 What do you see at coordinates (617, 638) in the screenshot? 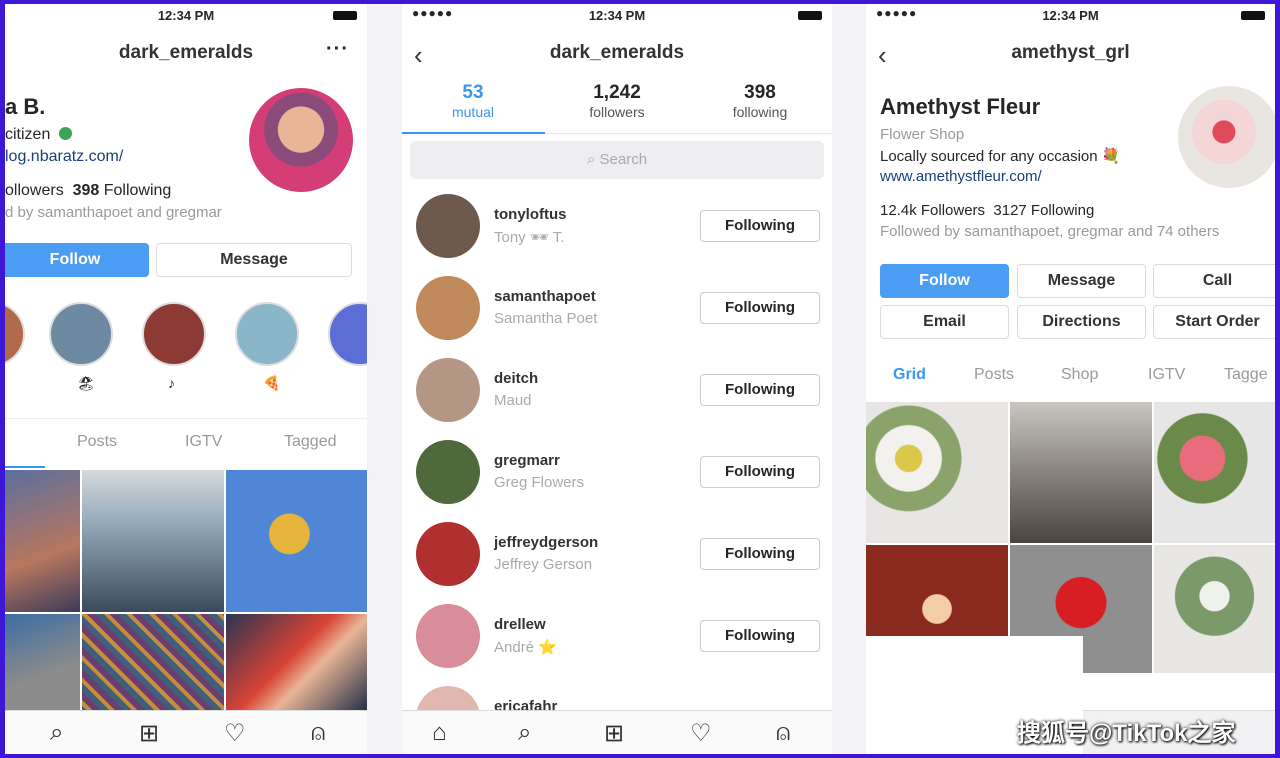
I see `list-item: drellew André ⭐ Following` at bounding box center [617, 638].